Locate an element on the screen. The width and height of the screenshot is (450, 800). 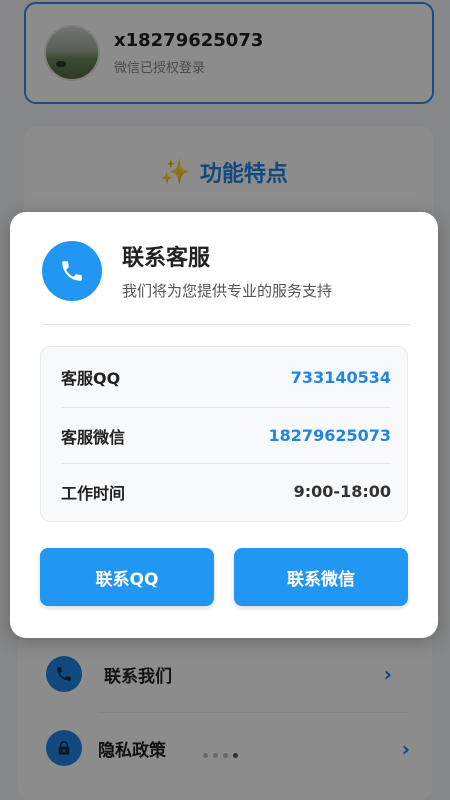
phone-icon is located at coordinates (72, 270).